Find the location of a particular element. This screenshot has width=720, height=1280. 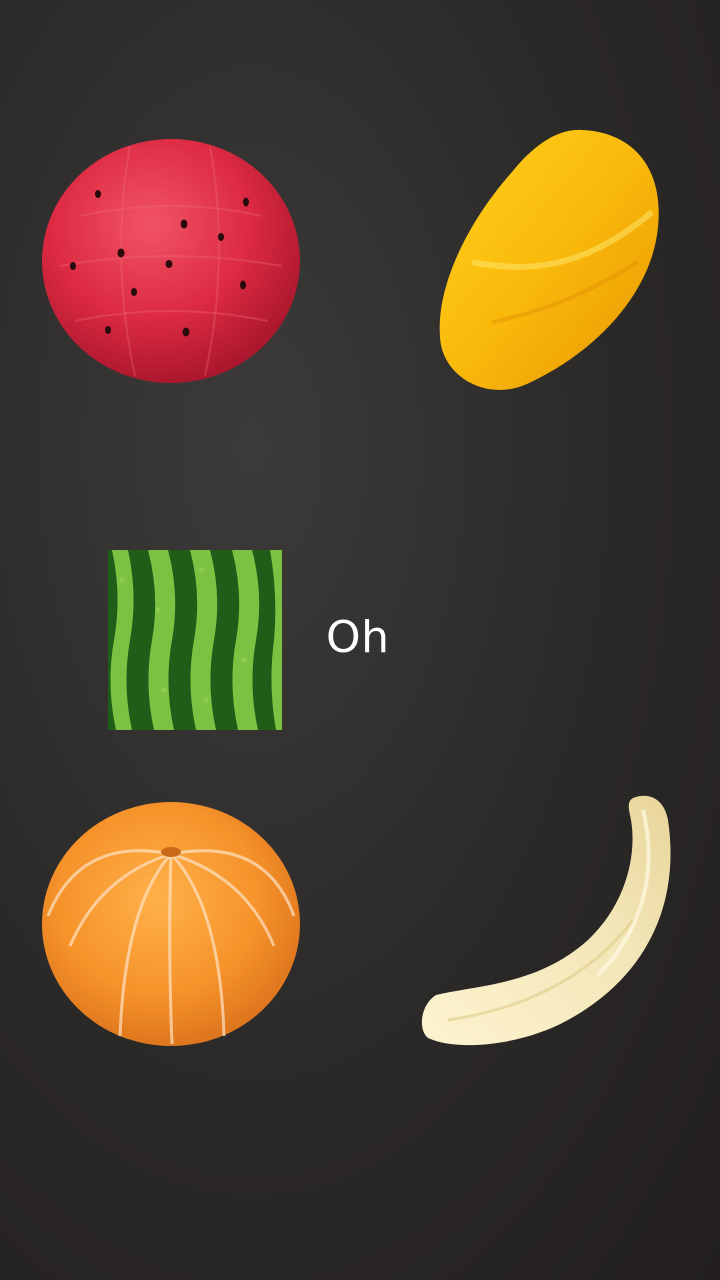

mango-fruit is located at coordinates (550, 257).